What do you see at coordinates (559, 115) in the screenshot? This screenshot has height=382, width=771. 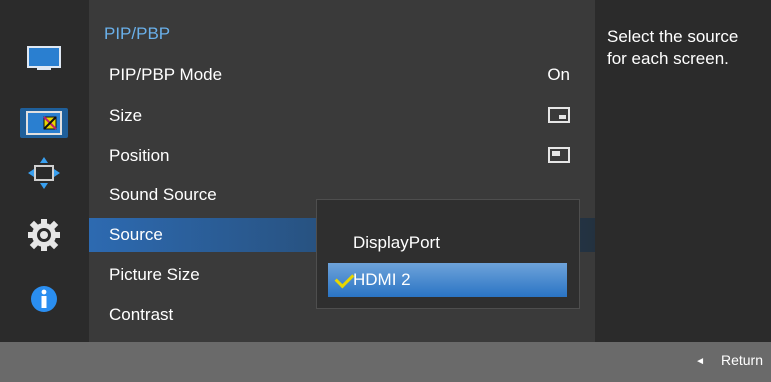 I see `size-indicator-icon` at bounding box center [559, 115].